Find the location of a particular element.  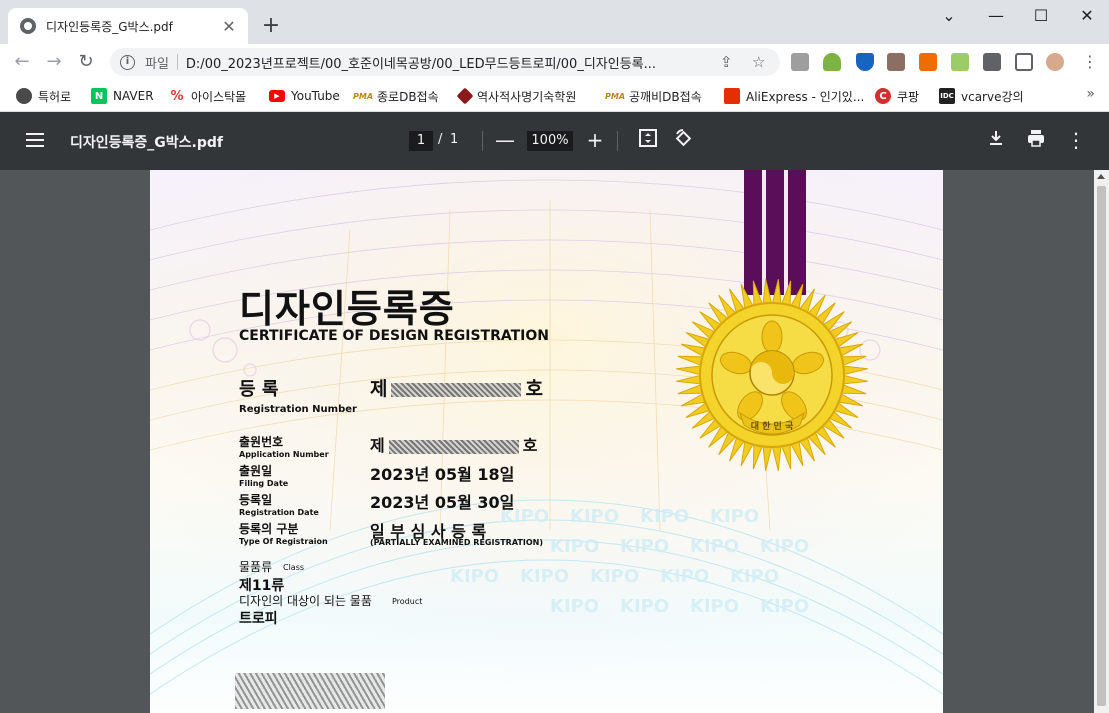

info-icon: i is located at coordinates (127, 62).